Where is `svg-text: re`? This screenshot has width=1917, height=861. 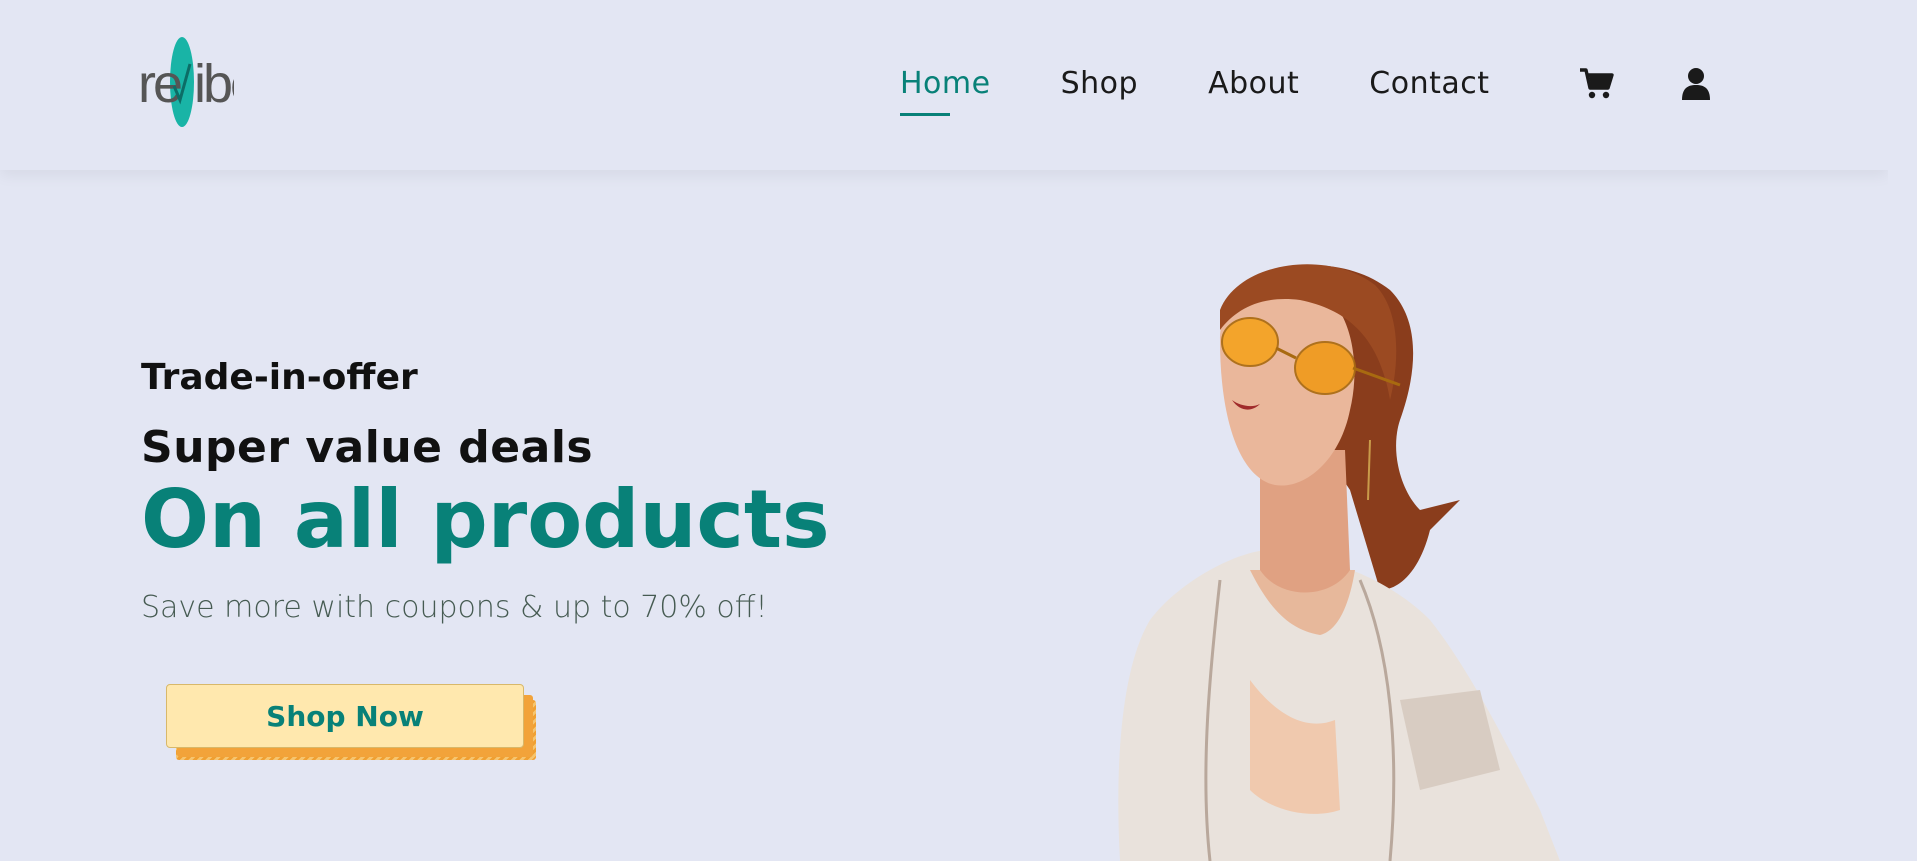 svg-text: re is located at coordinates (159, 84).